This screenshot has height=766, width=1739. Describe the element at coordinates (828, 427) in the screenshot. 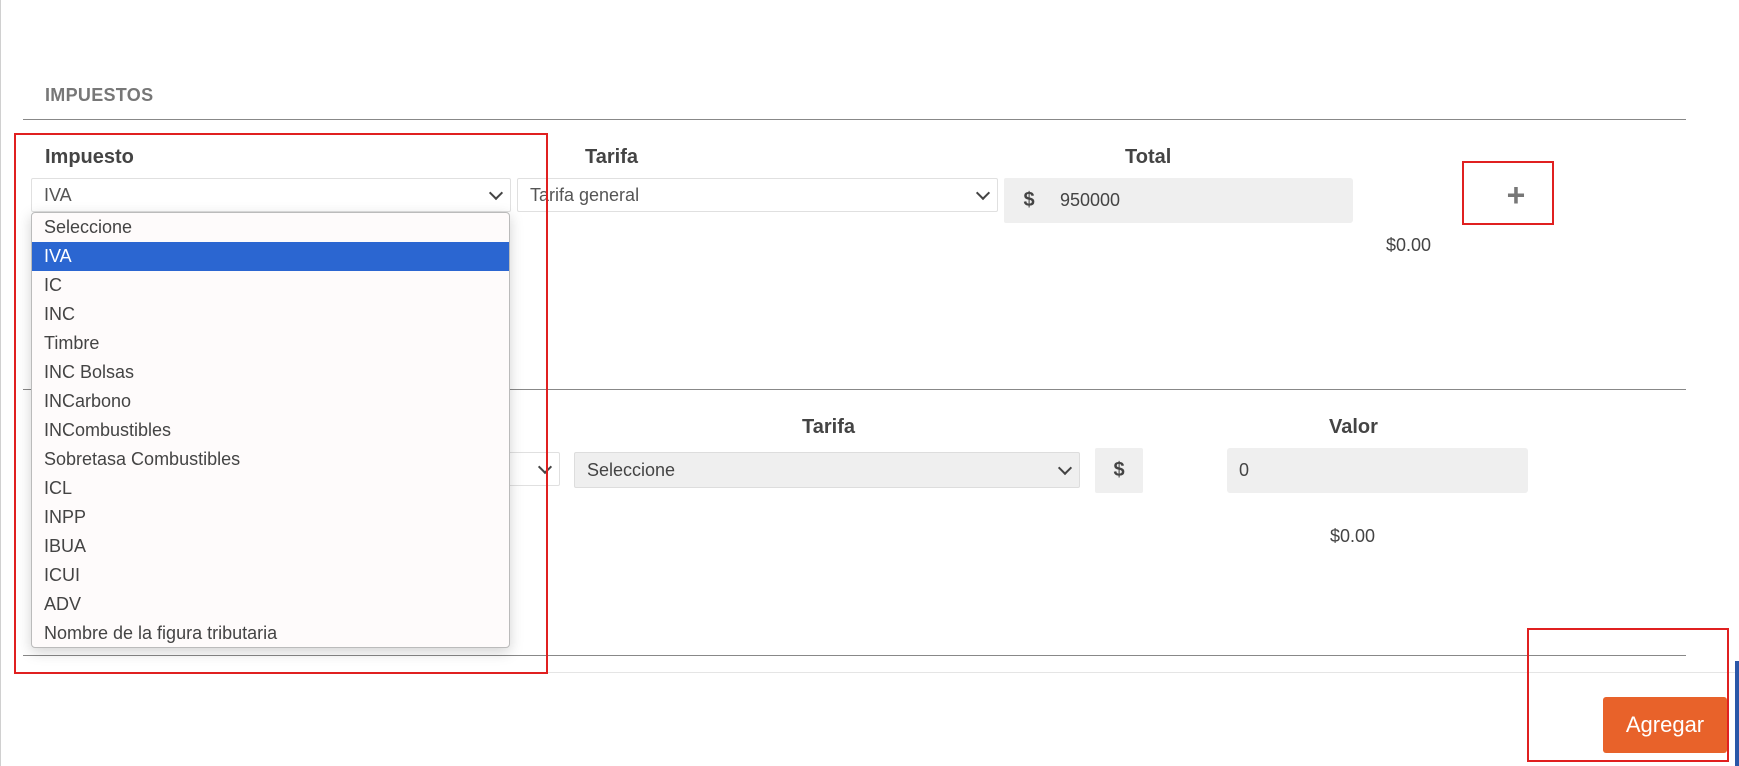

I see `tarifa-label-2: Tarifa` at that location.